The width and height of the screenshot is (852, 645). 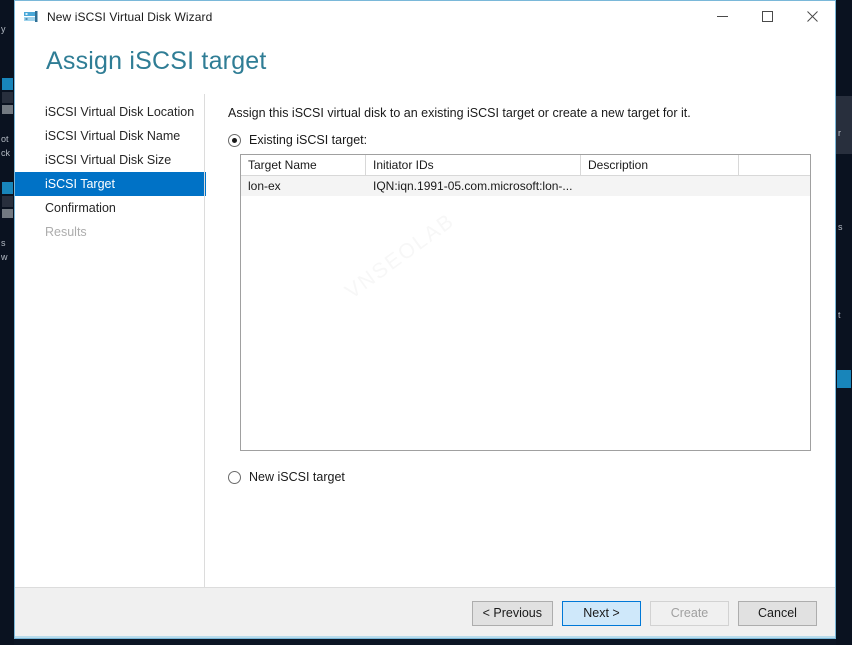 I want to click on cell-target-name: lon-ex, so click(x=264, y=186).